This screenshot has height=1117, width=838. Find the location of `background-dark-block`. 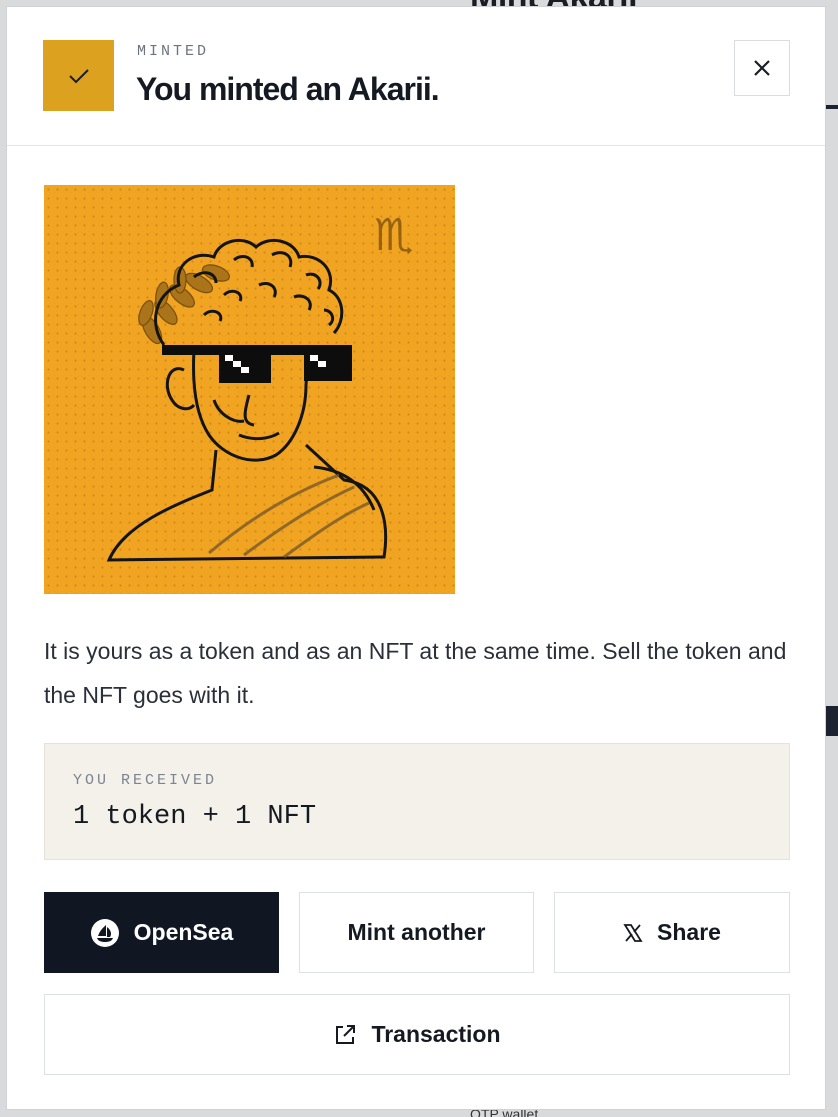

background-dark-block is located at coordinates (832, 721).